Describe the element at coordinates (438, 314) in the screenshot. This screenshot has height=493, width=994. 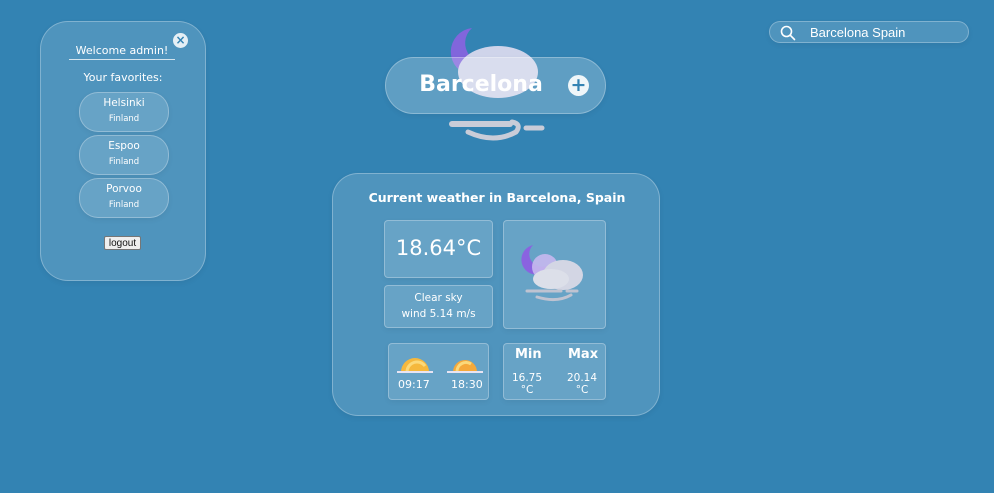
I see `wind-speed: wind 5.14 m/s` at that location.